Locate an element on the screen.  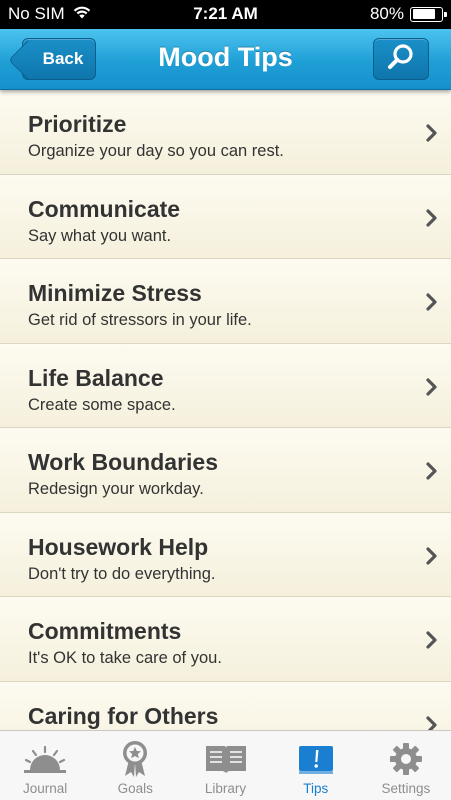
tab-journal: Journal is located at coordinates (45, 765).